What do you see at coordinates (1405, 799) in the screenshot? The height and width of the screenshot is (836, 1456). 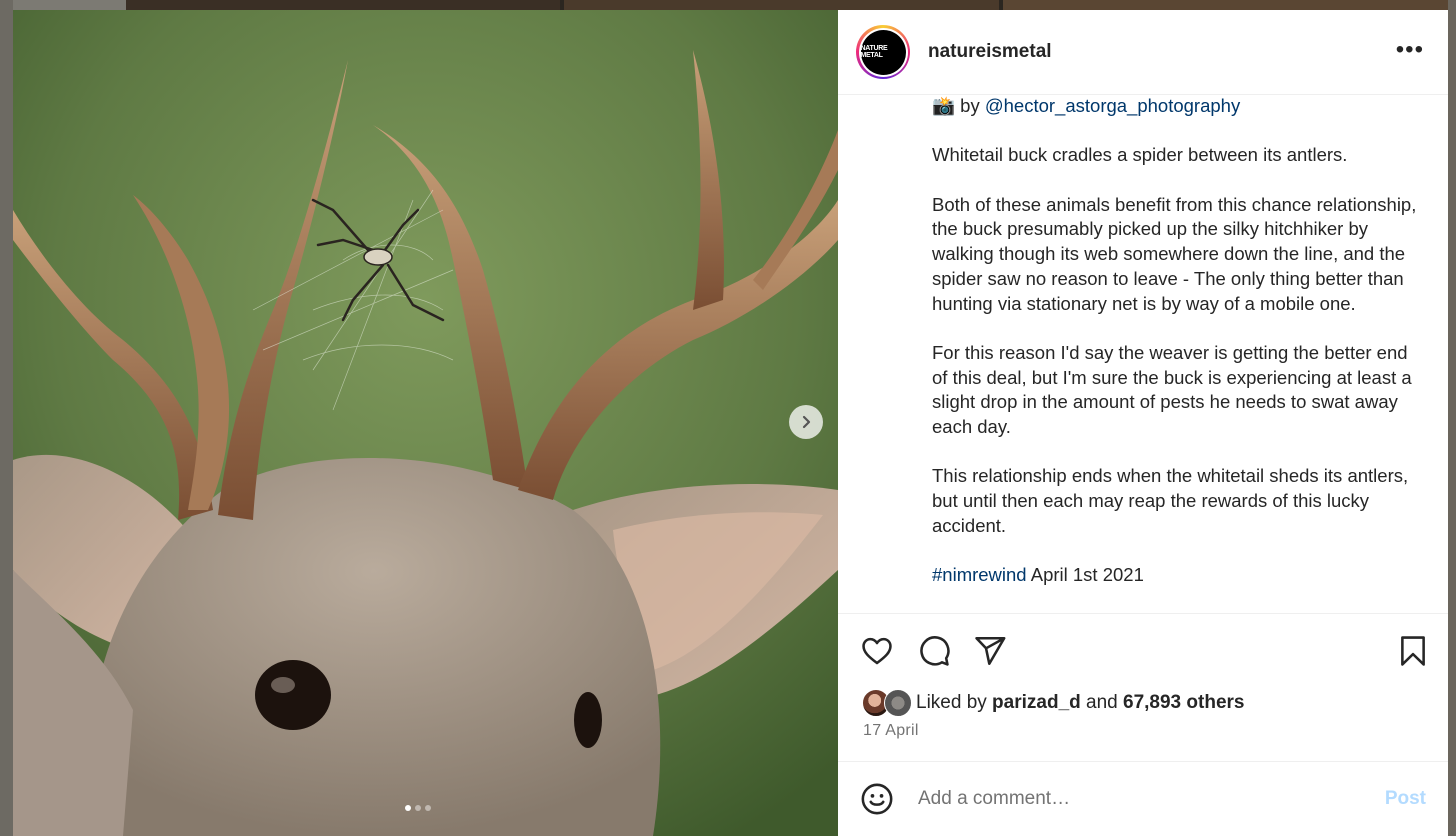 I see `post-comment-button: Post` at bounding box center [1405, 799].